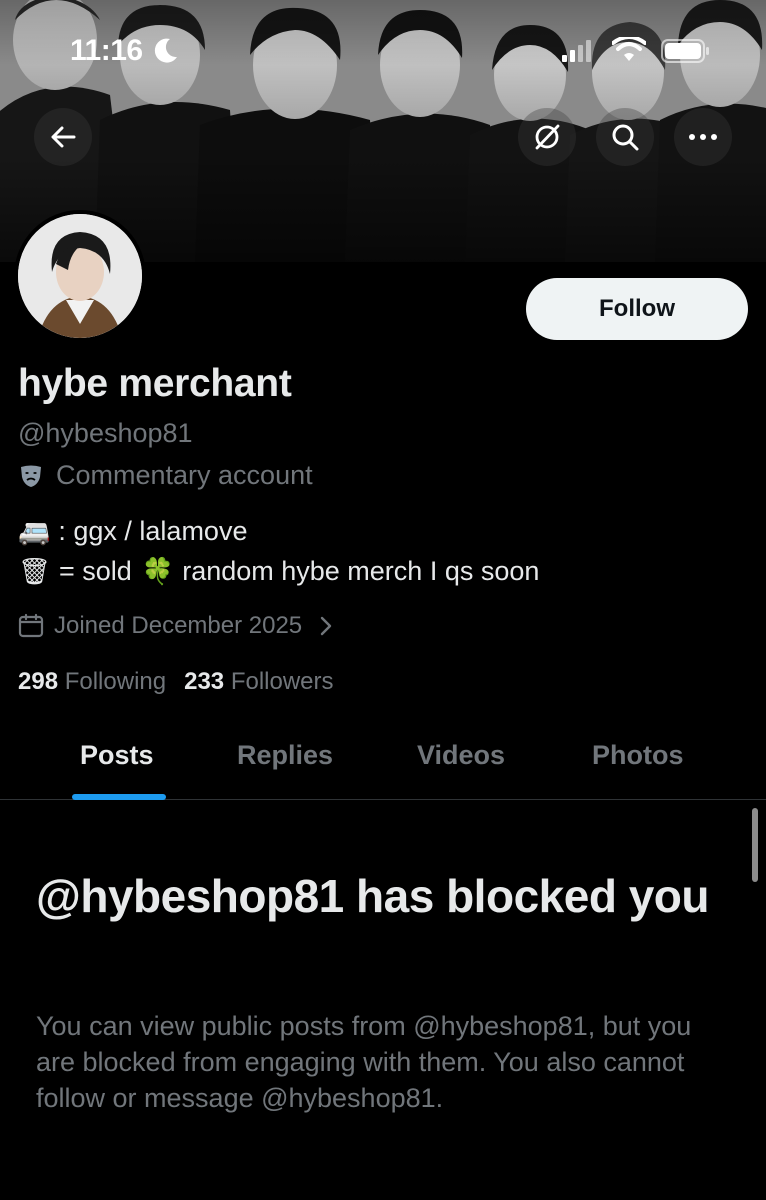 Image resolution: width=766 pixels, height=1200 pixels. Describe the element at coordinates (685, 51) in the screenshot. I see `battery-icon` at that location.